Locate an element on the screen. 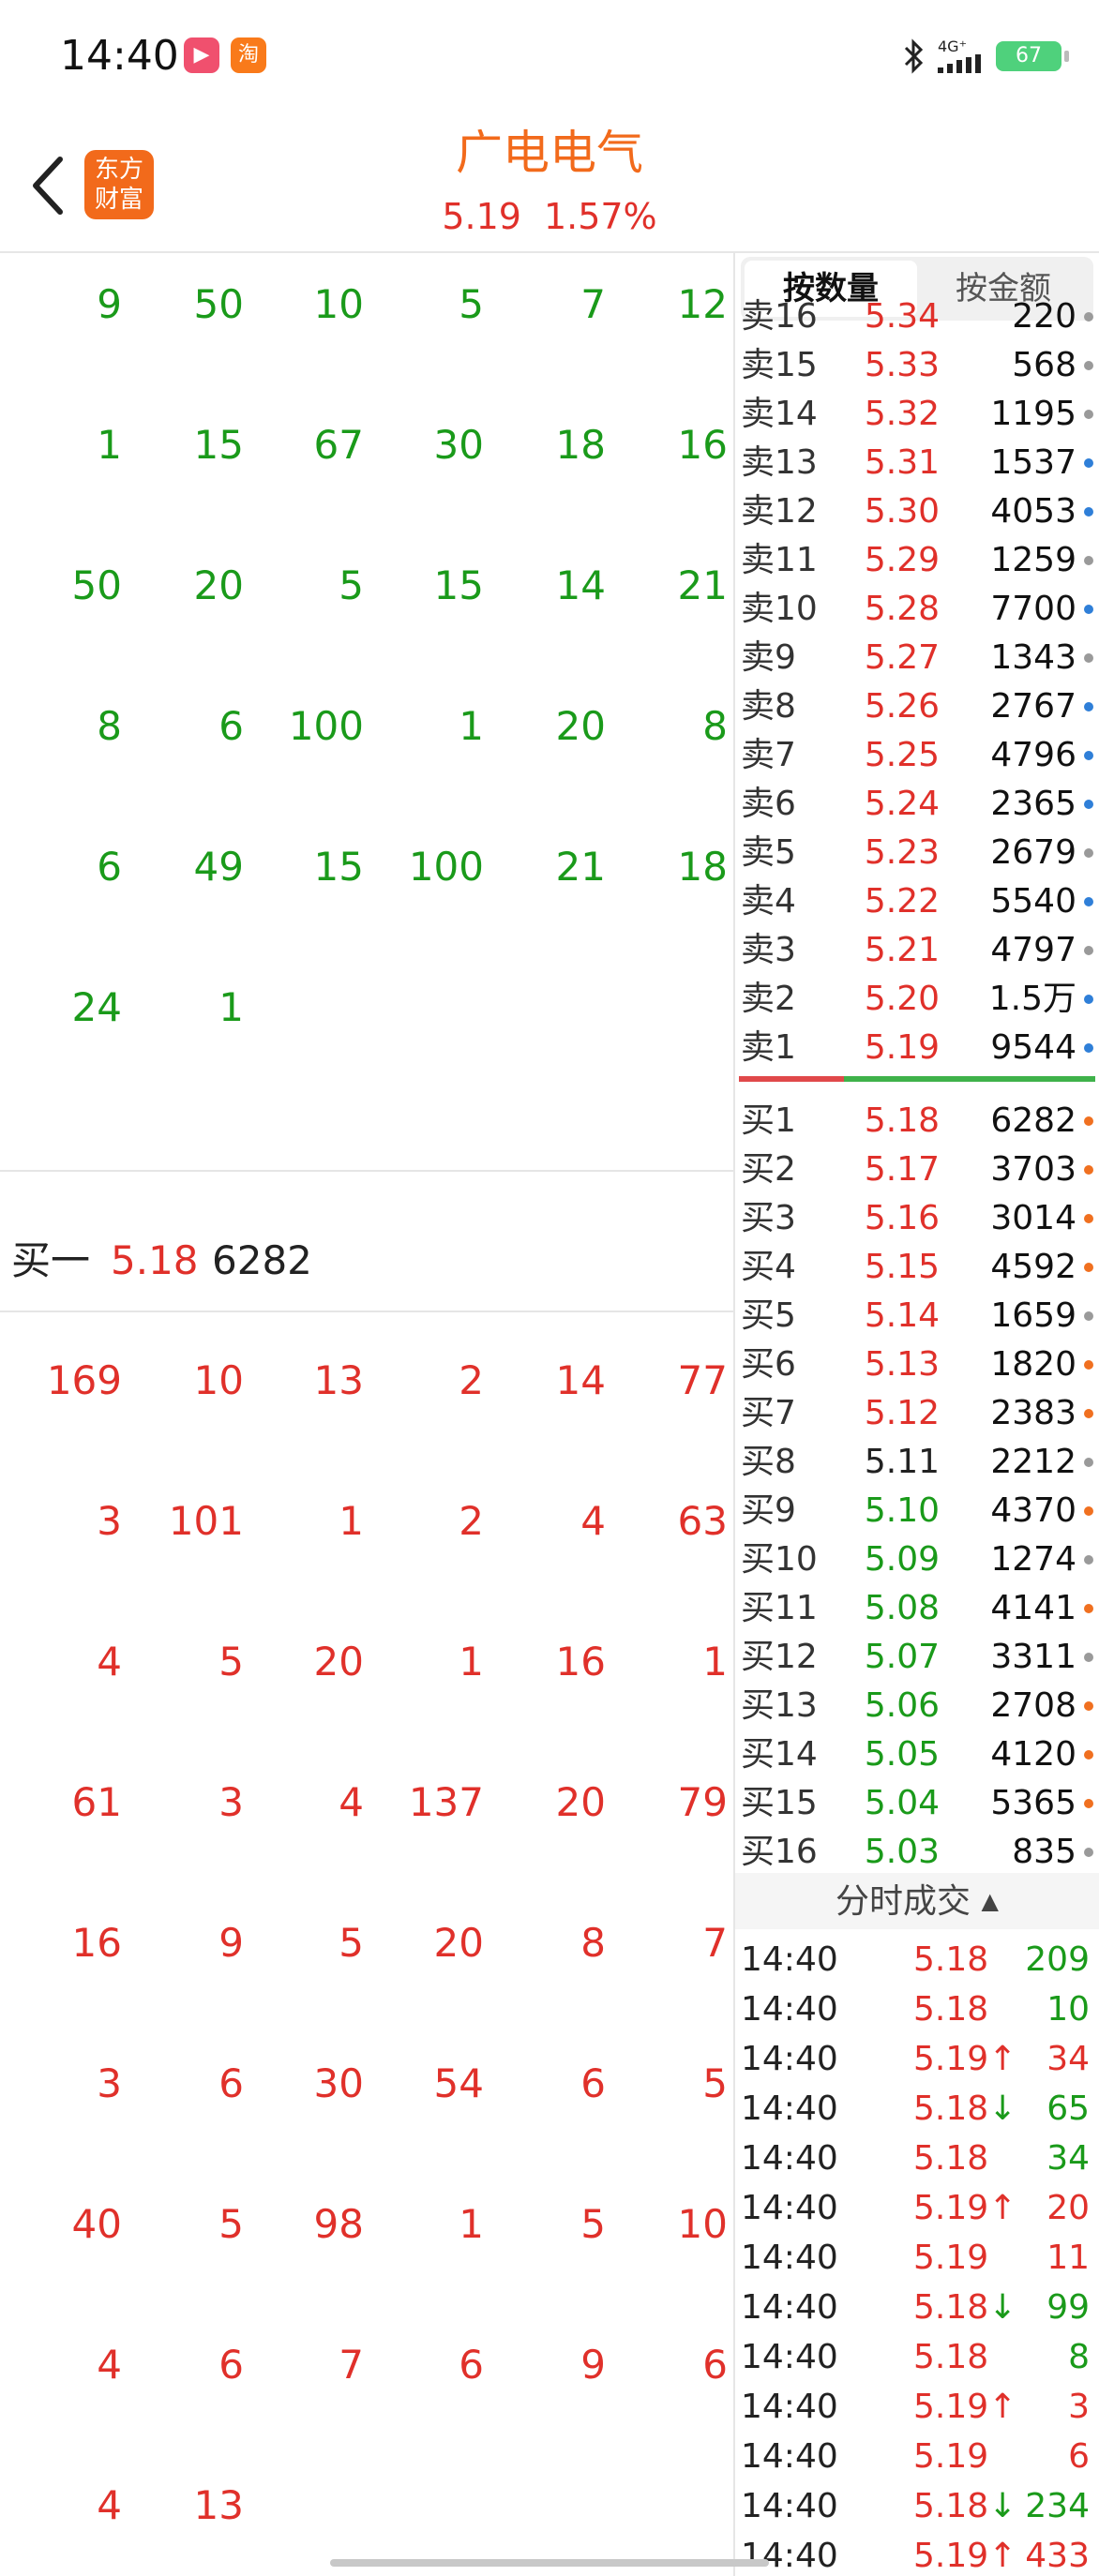 The height and width of the screenshot is (2576, 1099). buy_book-row: 买16 5.03 835 is located at coordinates (917, 1853).